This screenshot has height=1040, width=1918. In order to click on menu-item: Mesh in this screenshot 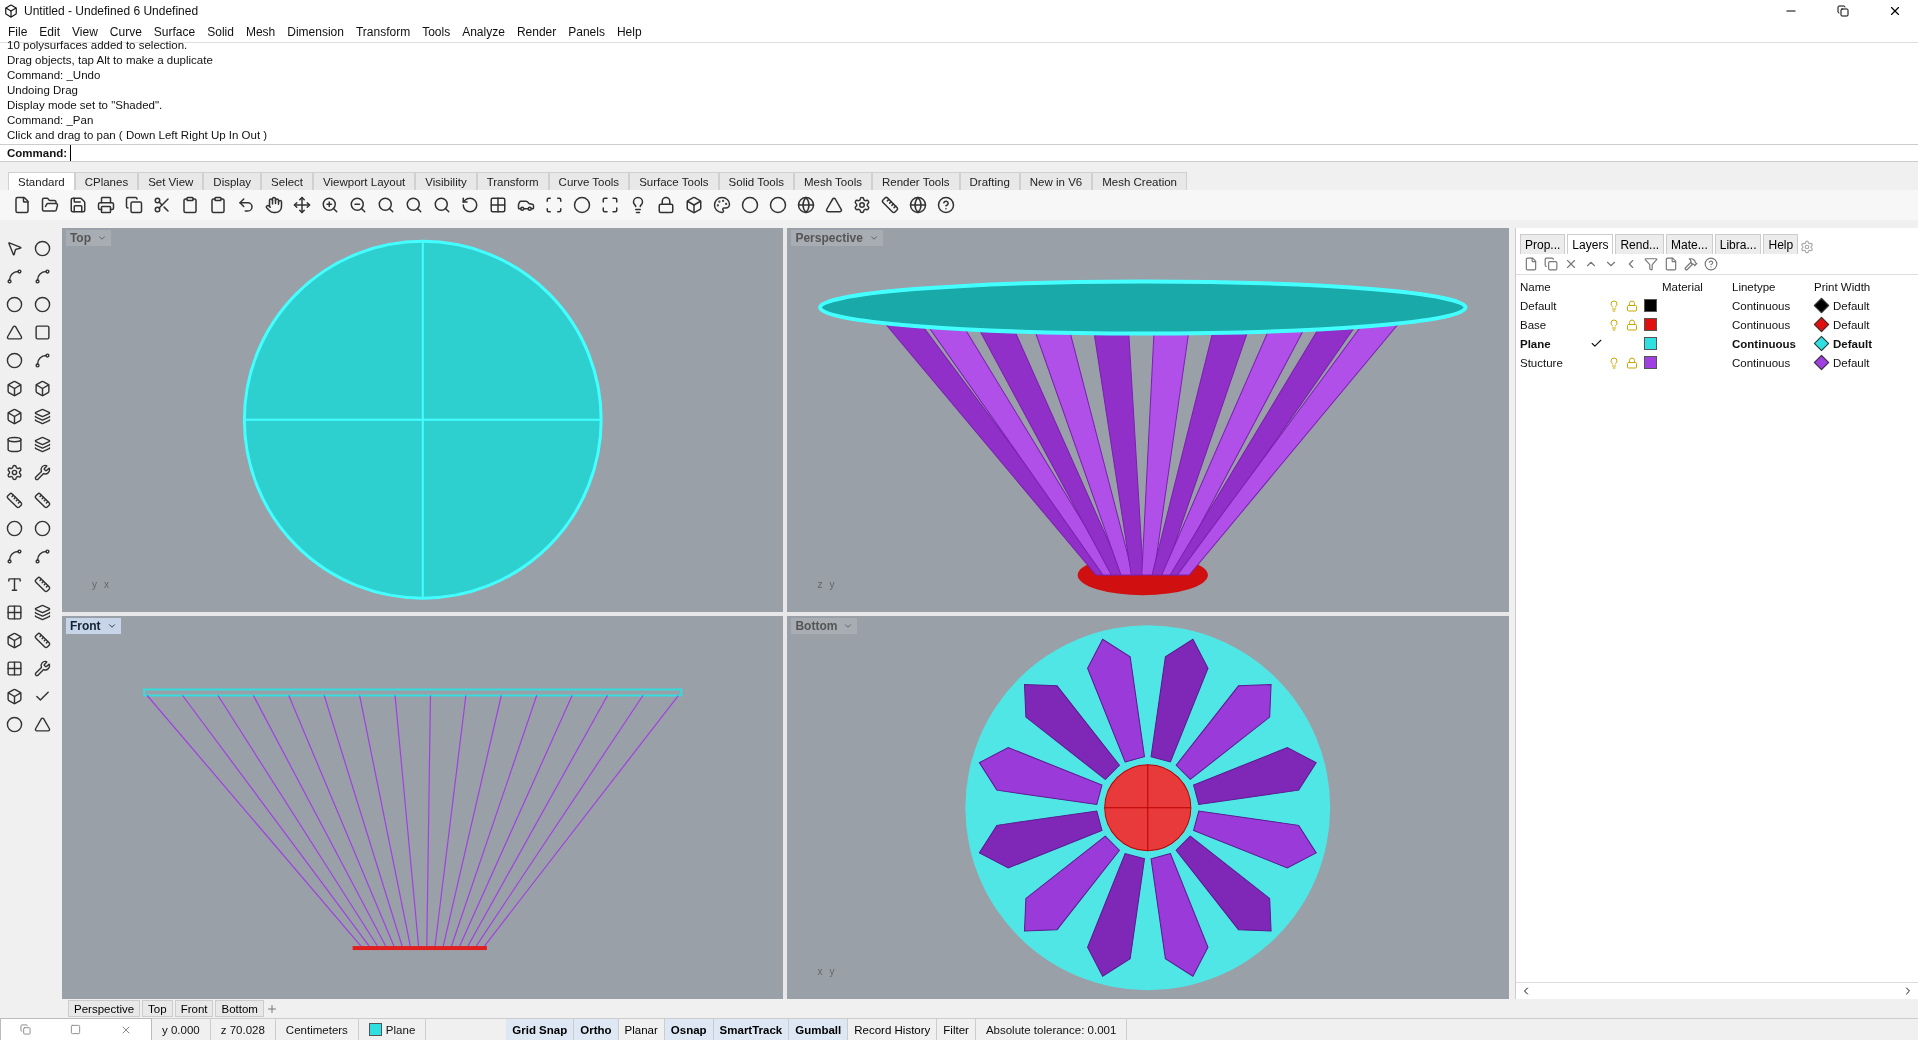, I will do `click(260, 32)`.